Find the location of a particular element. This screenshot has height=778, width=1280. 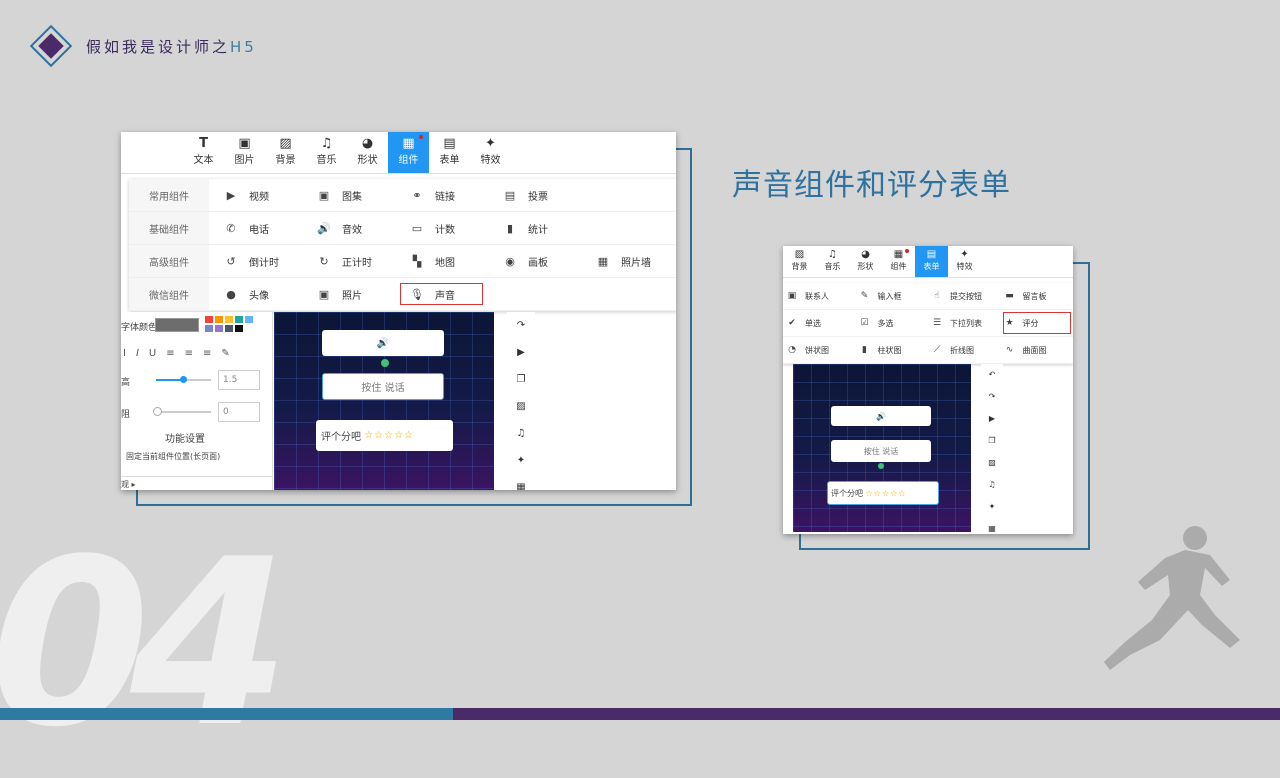

toolbar2-item-0: ▨ 背景 is located at coordinates (799, 261).